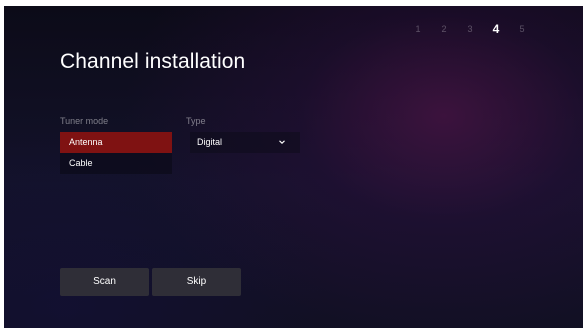  Describe the element at coordinates (496, 29) in the screenshot. I see `step-4-current: 4` at that location.